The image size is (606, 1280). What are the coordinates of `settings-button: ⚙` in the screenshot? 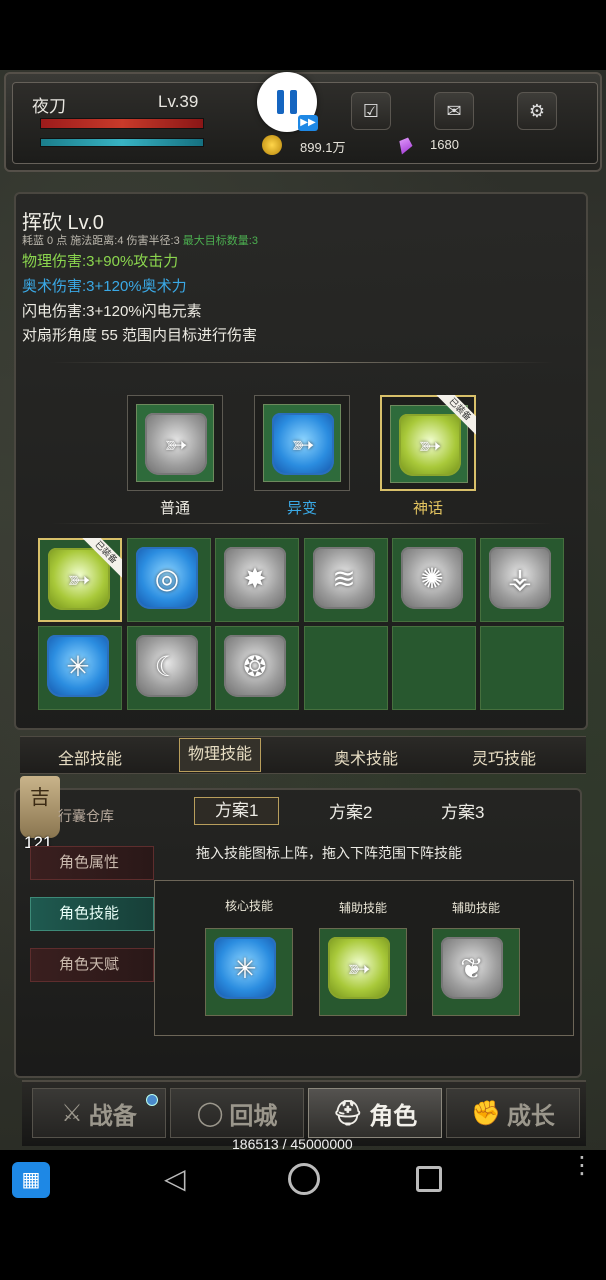 It's located at (537, 111).